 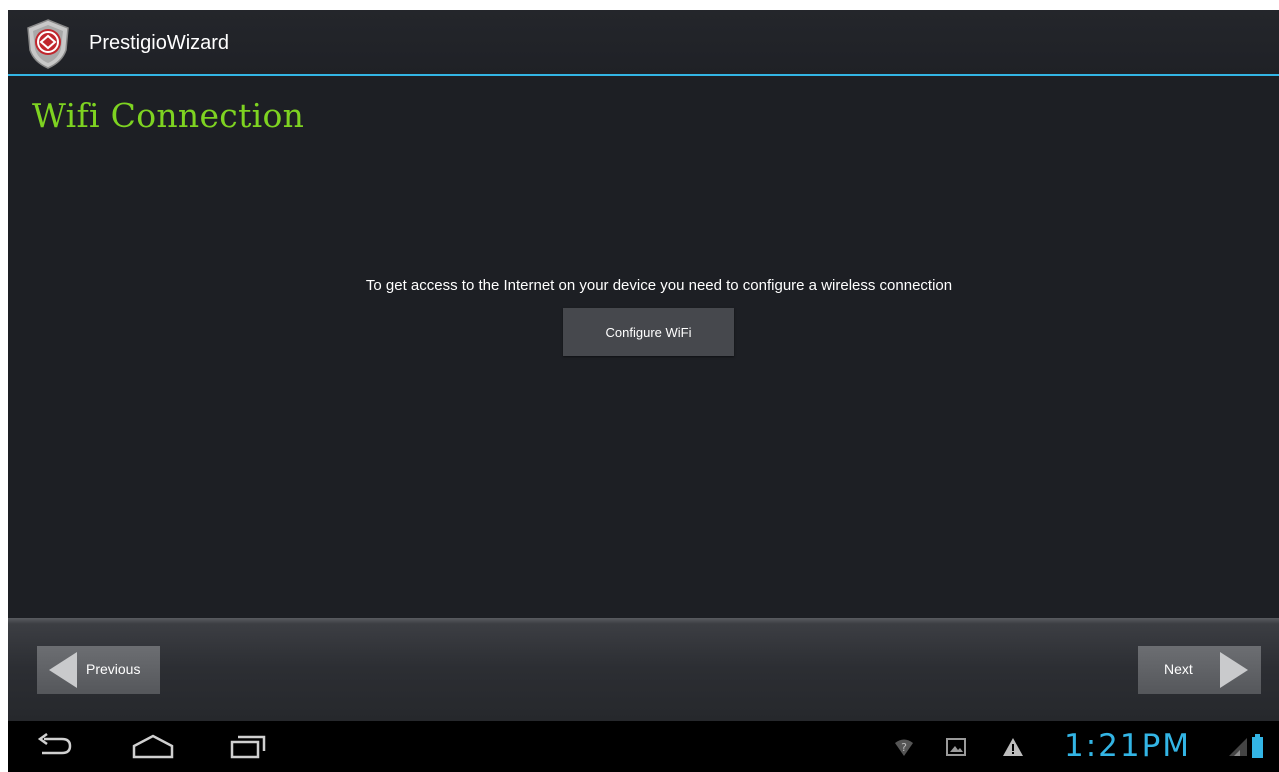 I want to click on system-bar: ? 1:21PM, so click(x=643, y=746).